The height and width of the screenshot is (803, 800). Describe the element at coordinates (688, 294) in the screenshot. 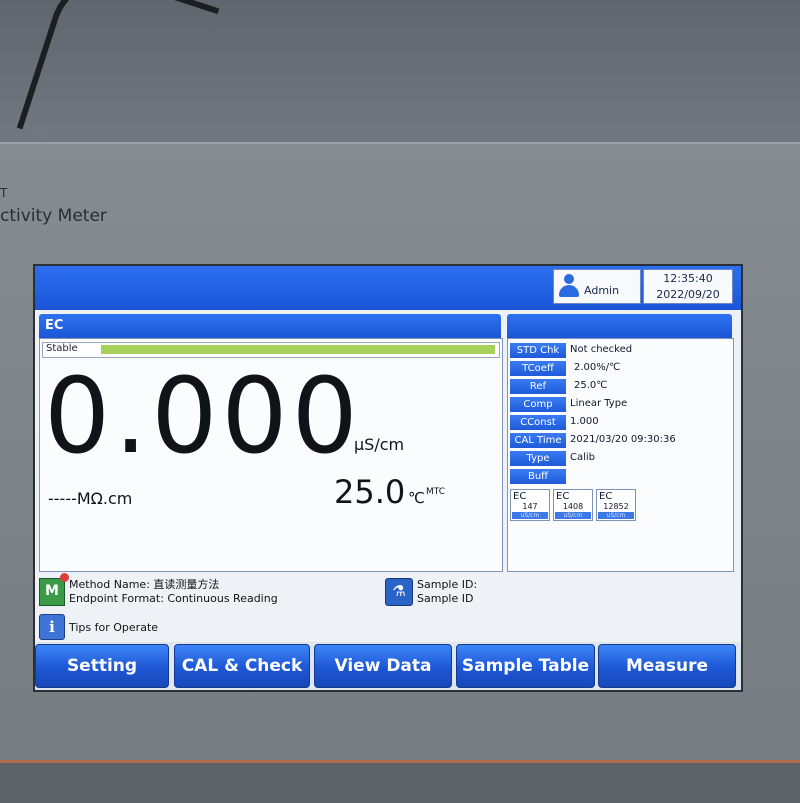

I see `clock-date: 2022/09/20` at that location.